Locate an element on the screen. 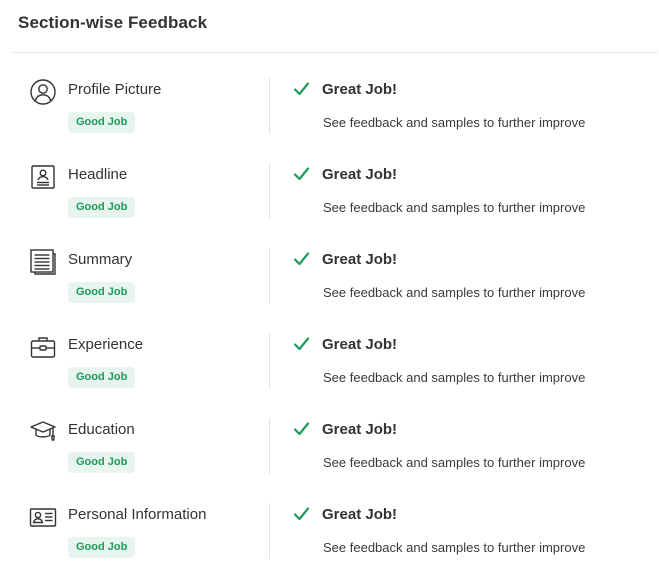  id-badge-icon is located at coordinates (43, 177).